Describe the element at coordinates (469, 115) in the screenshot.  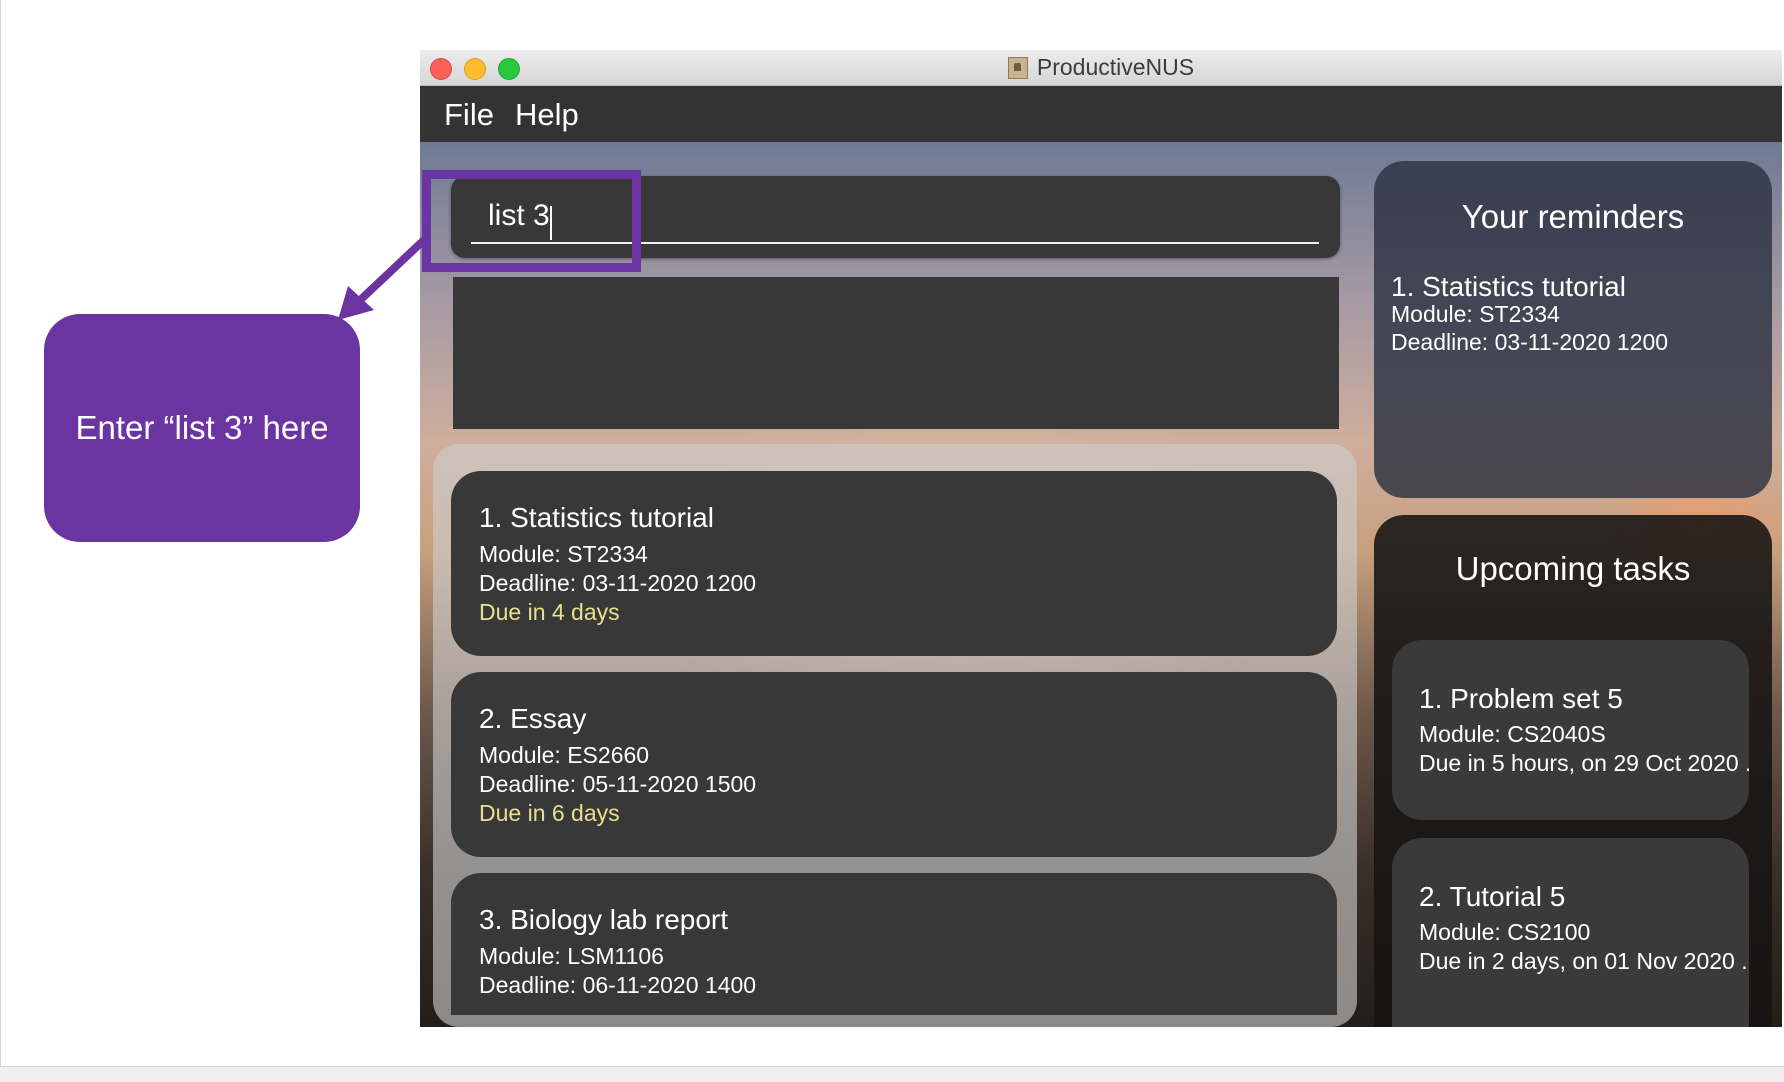
I see `menu-file: File` at that location.